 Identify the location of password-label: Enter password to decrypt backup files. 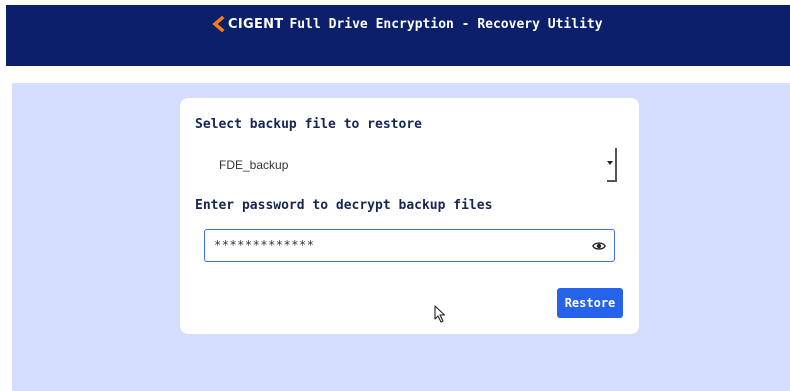
(344, 205).